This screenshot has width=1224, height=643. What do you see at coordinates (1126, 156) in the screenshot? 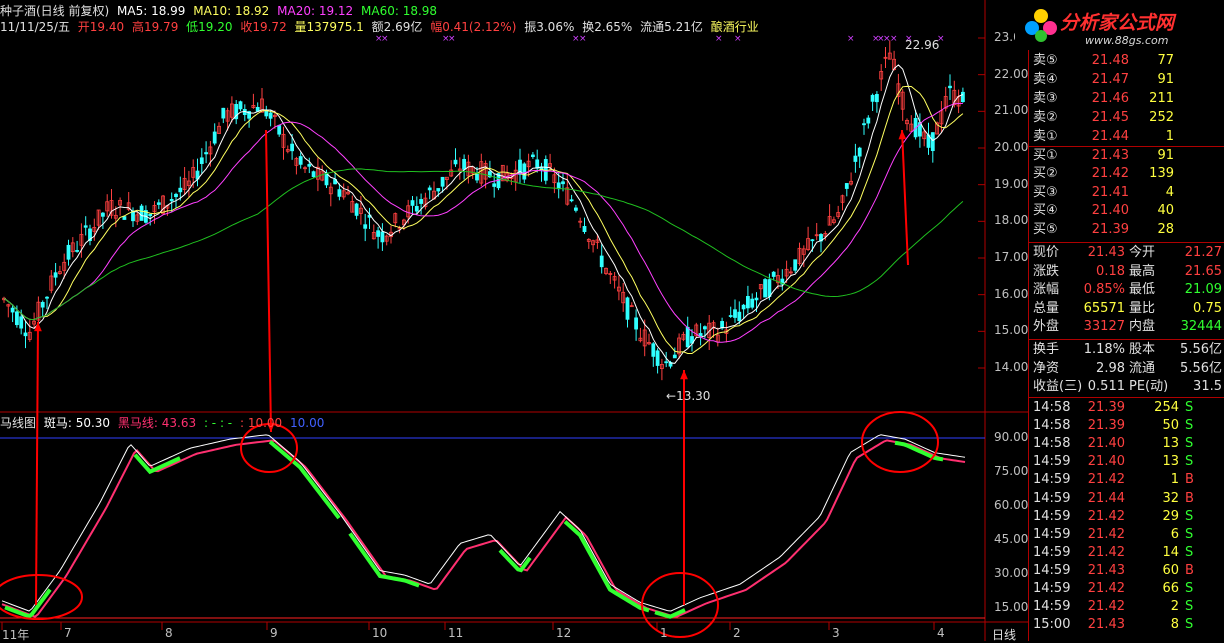
I see `buy-level: 买① 21.43 91` at bounding box center [1126, 156].